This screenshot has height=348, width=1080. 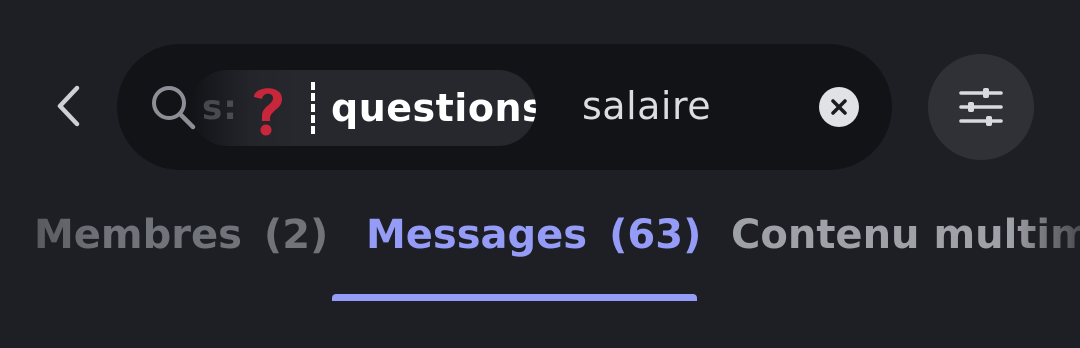 I want to click on search-filters-button, so click(x=981, y=107).